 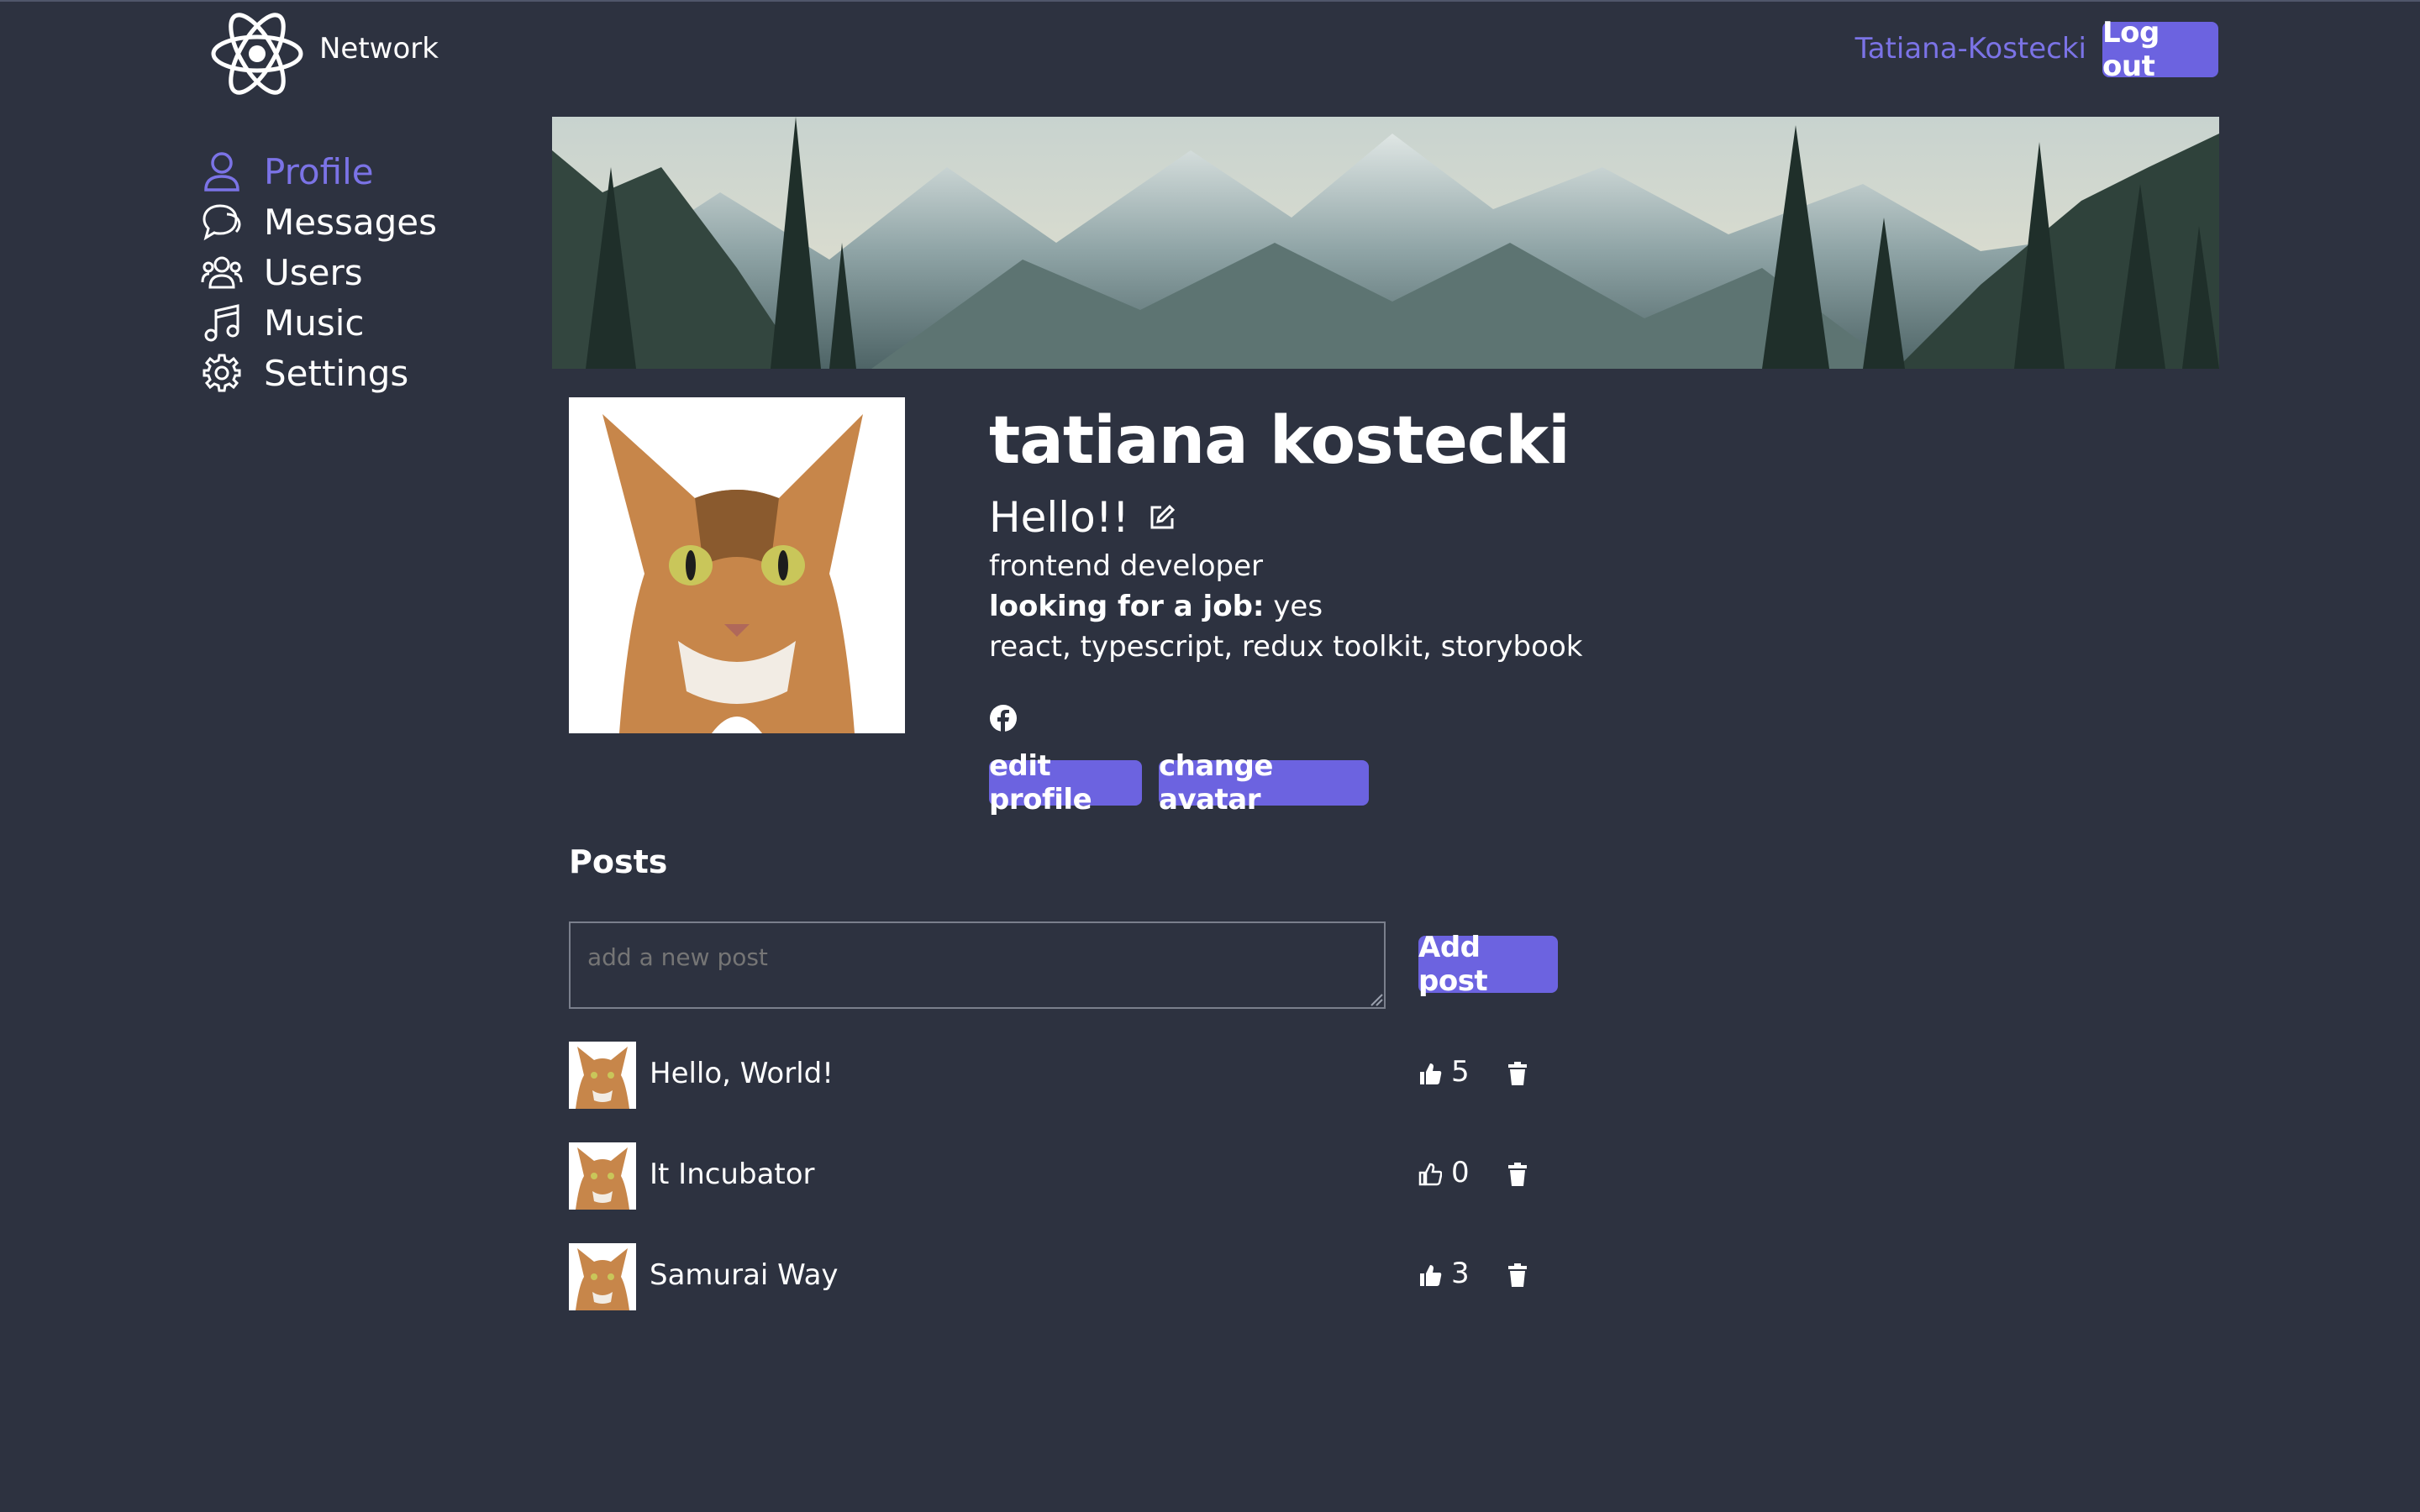 I want to click on status-text: Hello!!, so click(x=1059, y=517).